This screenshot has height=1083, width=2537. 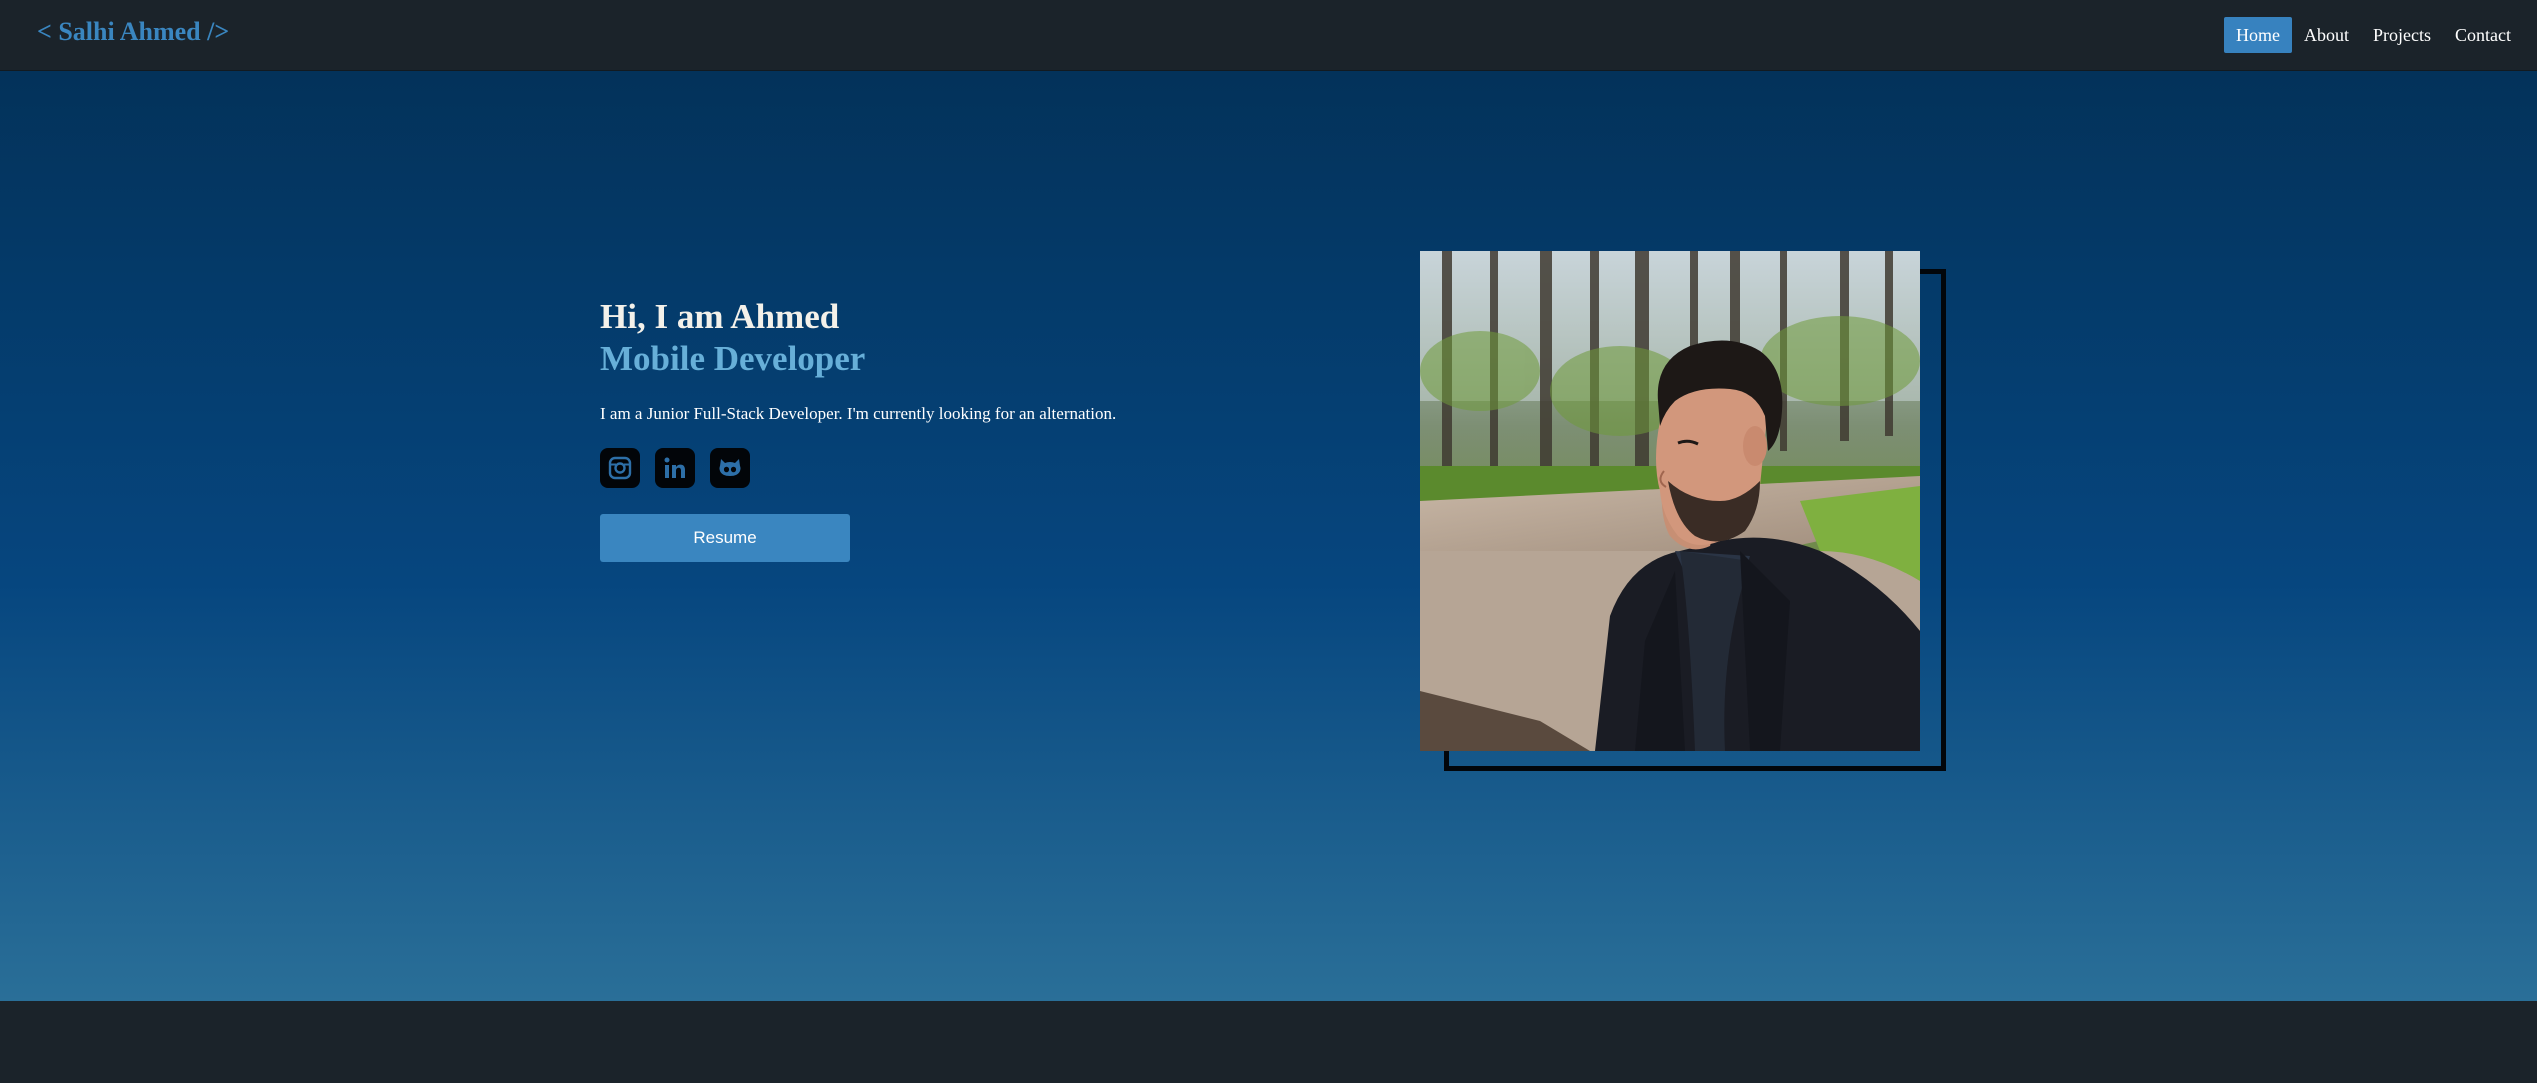 What do you see at coordinates (725, 538) in the screenshot?
I see `resume-button: Resume` at bounding box center [725, 538].